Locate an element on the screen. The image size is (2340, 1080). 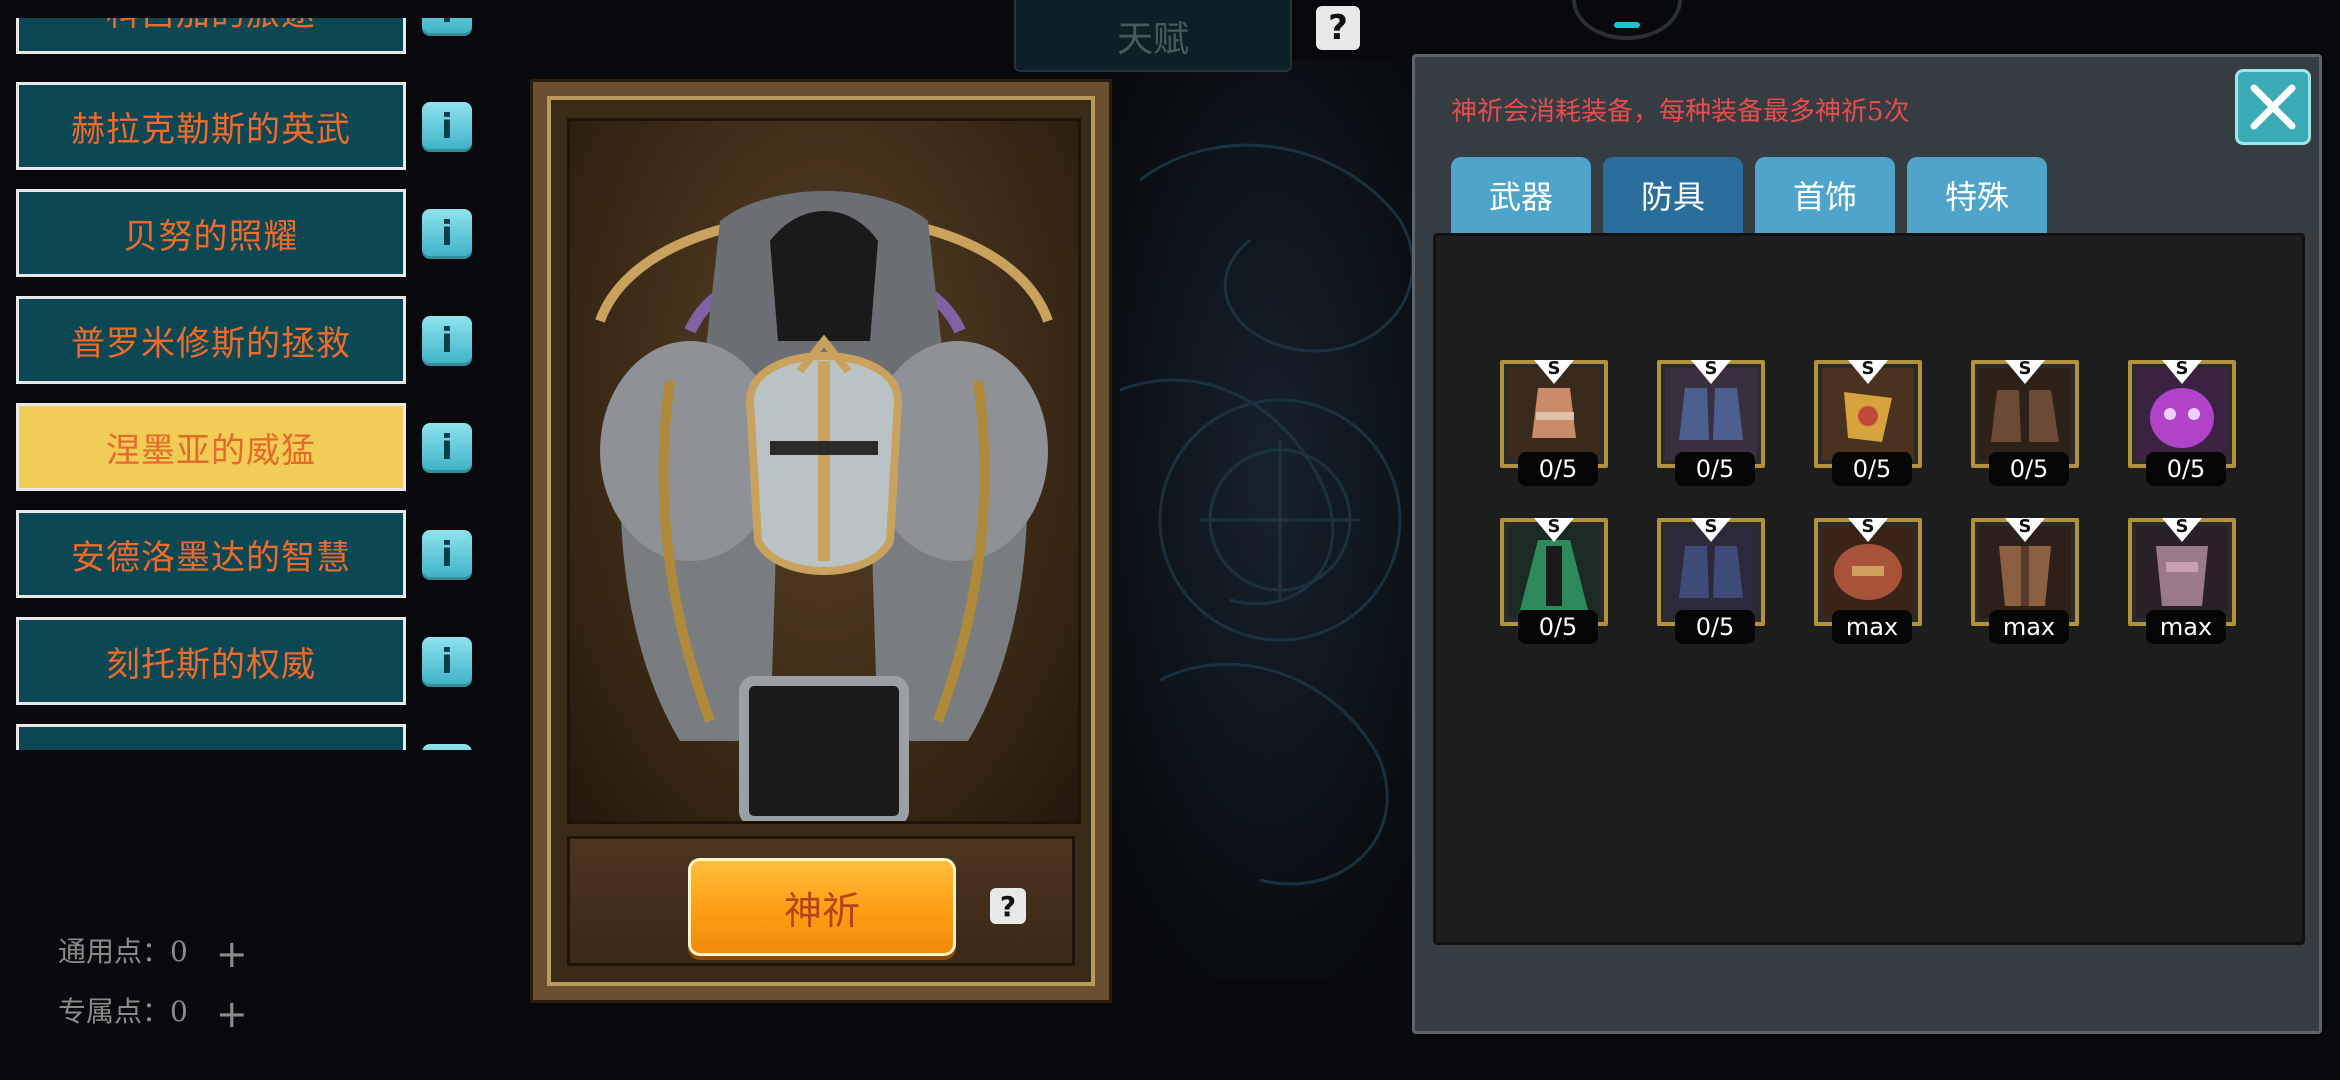
background-art is located at coordinates (1270, 520).